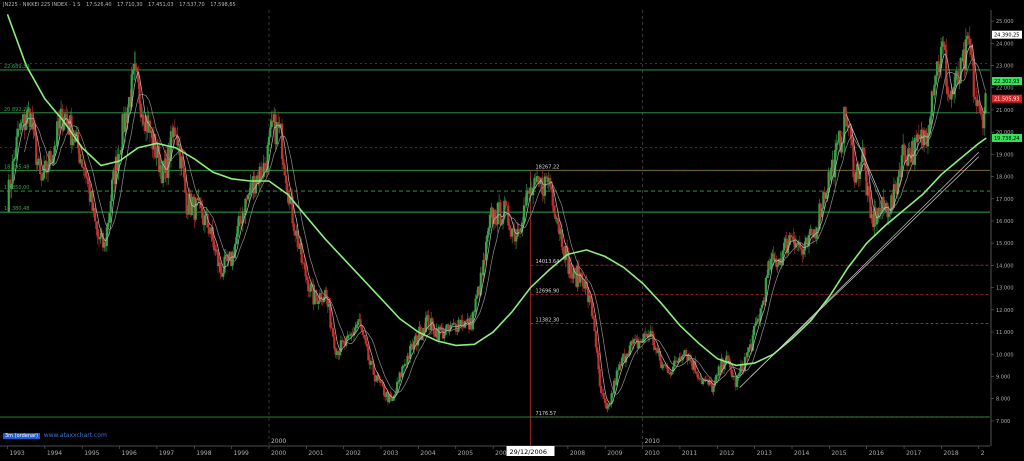 This screenshot has height=461, width=1024. Describe the element at coordinates (801, 453) in the screenshot. I see `x-tick-label: 2014` at that location.